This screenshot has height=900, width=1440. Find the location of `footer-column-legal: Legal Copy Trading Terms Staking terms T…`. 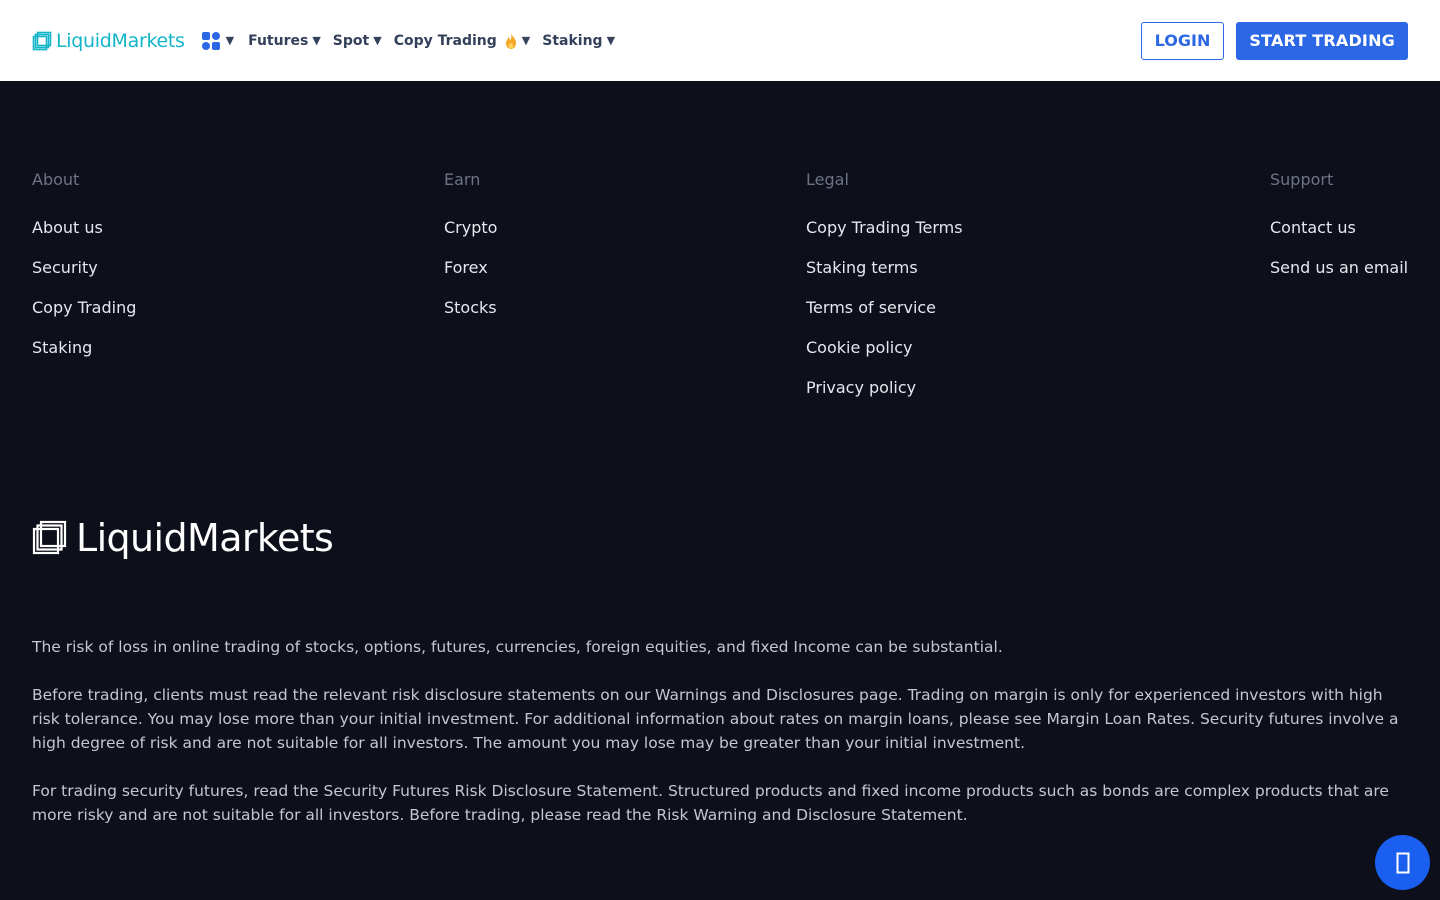

footer-column-legal: Legal Copy Trading Terms Staking terms T… is located at coordinates (884, 294).